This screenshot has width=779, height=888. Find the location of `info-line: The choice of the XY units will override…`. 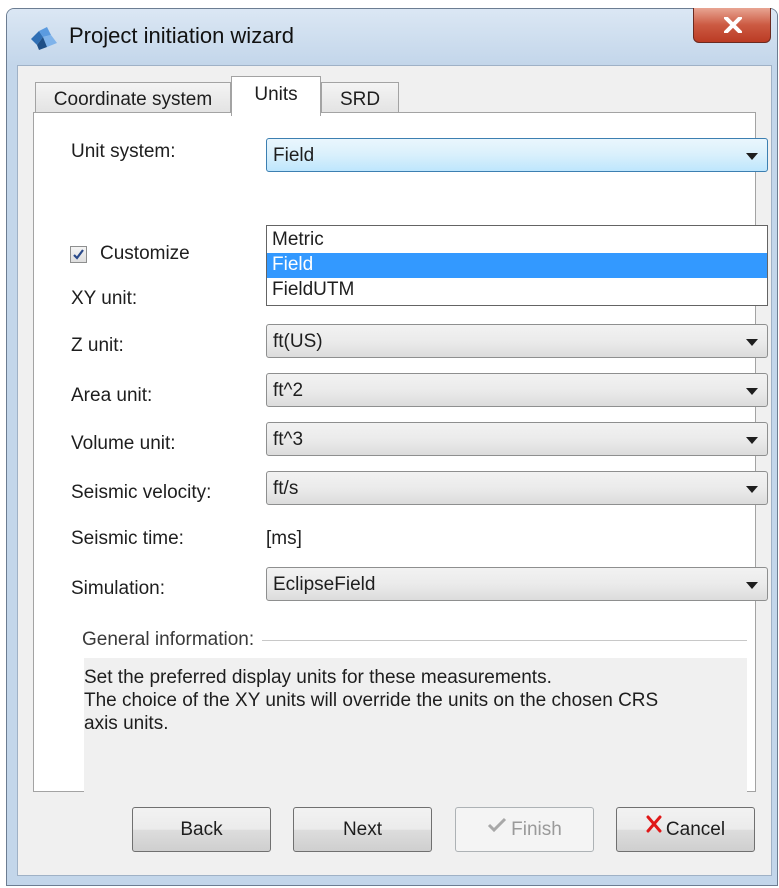

info-line: The choice of the XY units will override… is located at coordinates (371, 700).